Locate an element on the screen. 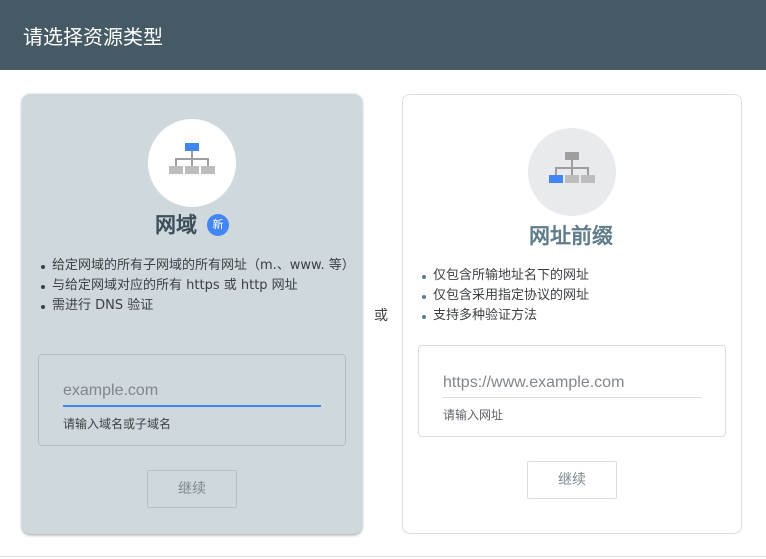  page-header: 请选择资源类型 is located at coordinates (383, 35).